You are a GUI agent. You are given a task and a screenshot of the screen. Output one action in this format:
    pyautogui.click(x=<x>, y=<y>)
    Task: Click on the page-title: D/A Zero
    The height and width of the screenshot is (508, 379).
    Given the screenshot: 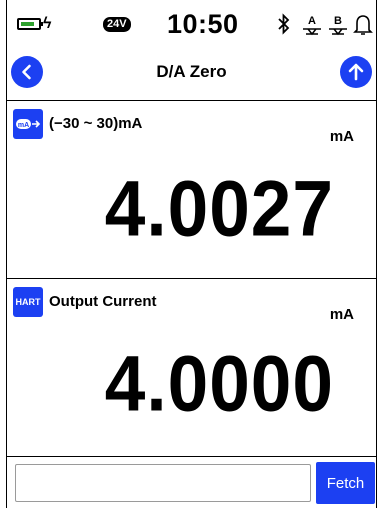 What is the action you would take?
    pyautogui.click(x=191, y=71)
    